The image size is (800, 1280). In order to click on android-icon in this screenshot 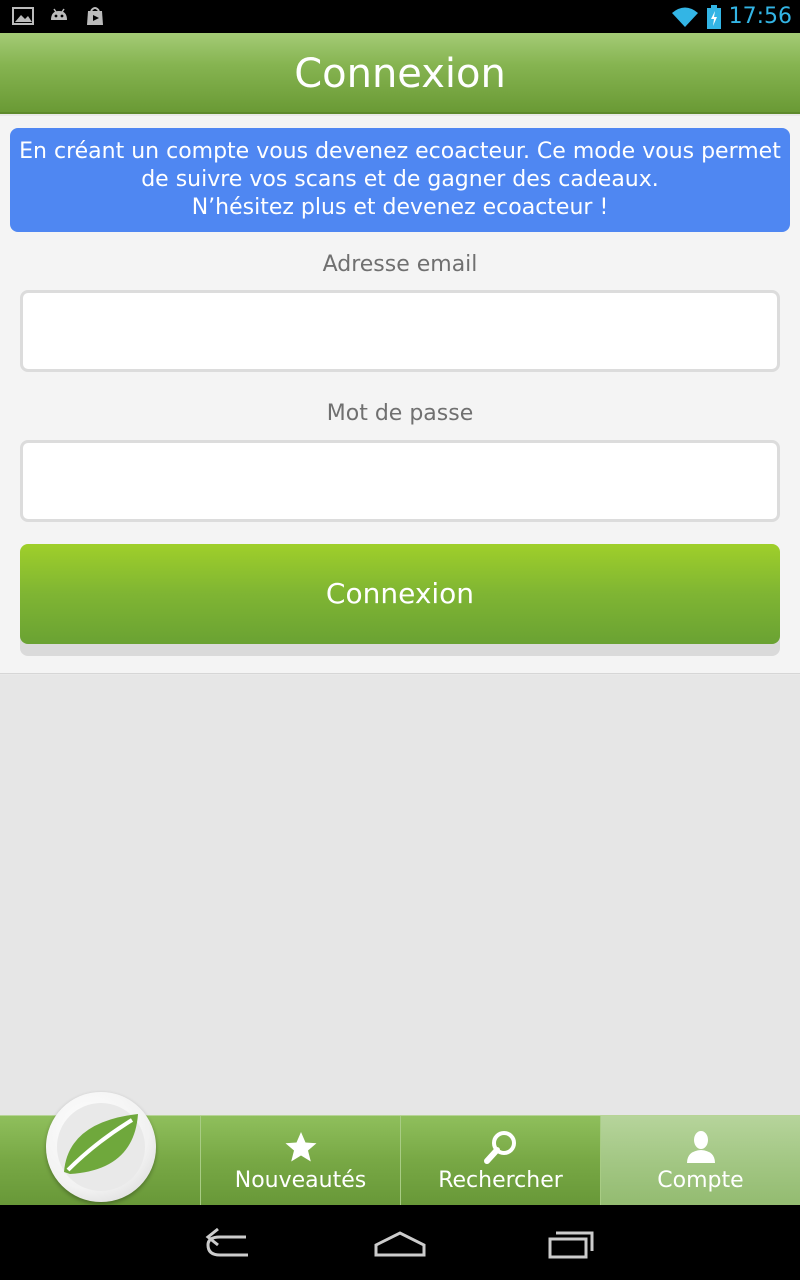, I will do `click(59, 14)`.